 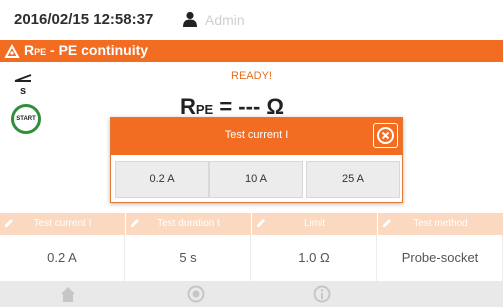 What do you see at coordinates (188, 258) in the screenshot?
I see `param-value: 5 s` at bounding box center [188, 258].